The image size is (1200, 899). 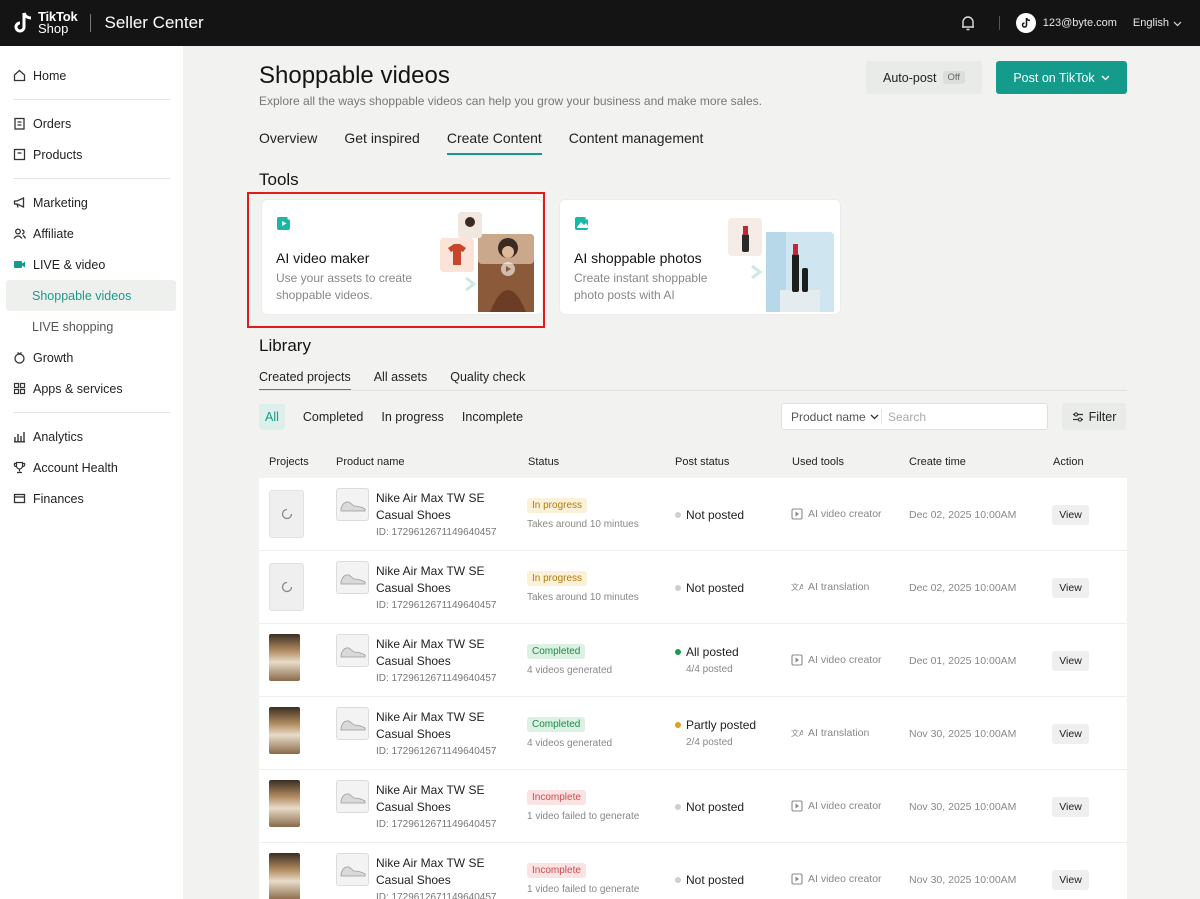 What do you see at coordinates (494, 142) in the screenshot?
I see `tab-create-content: Create Content` at bounding box center [494, 142].